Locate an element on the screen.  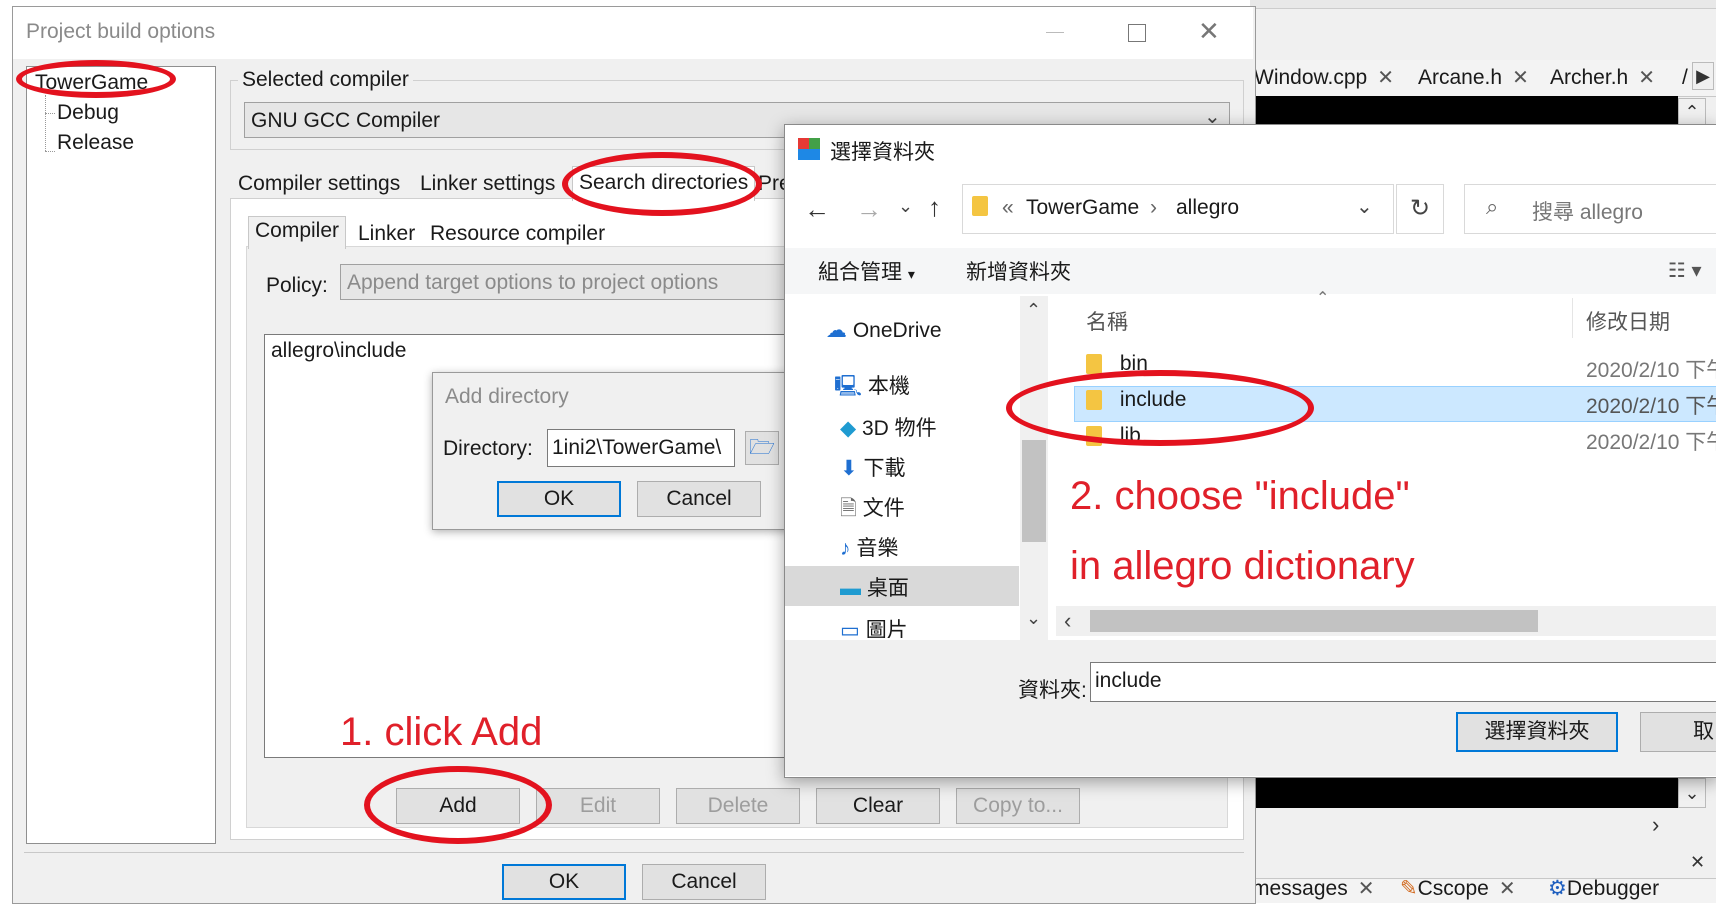
cancel-button: Cancel is located at coordinates (704, 882).